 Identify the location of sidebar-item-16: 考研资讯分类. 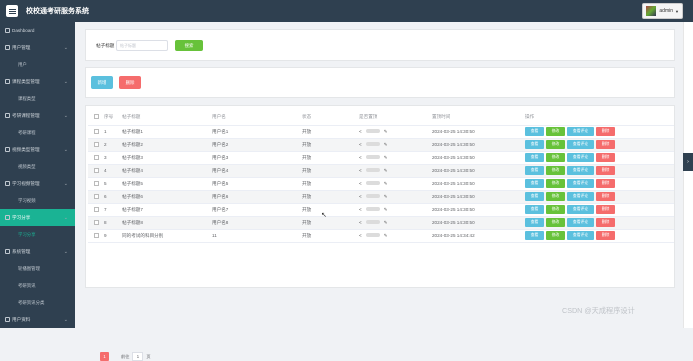
(37, 302).